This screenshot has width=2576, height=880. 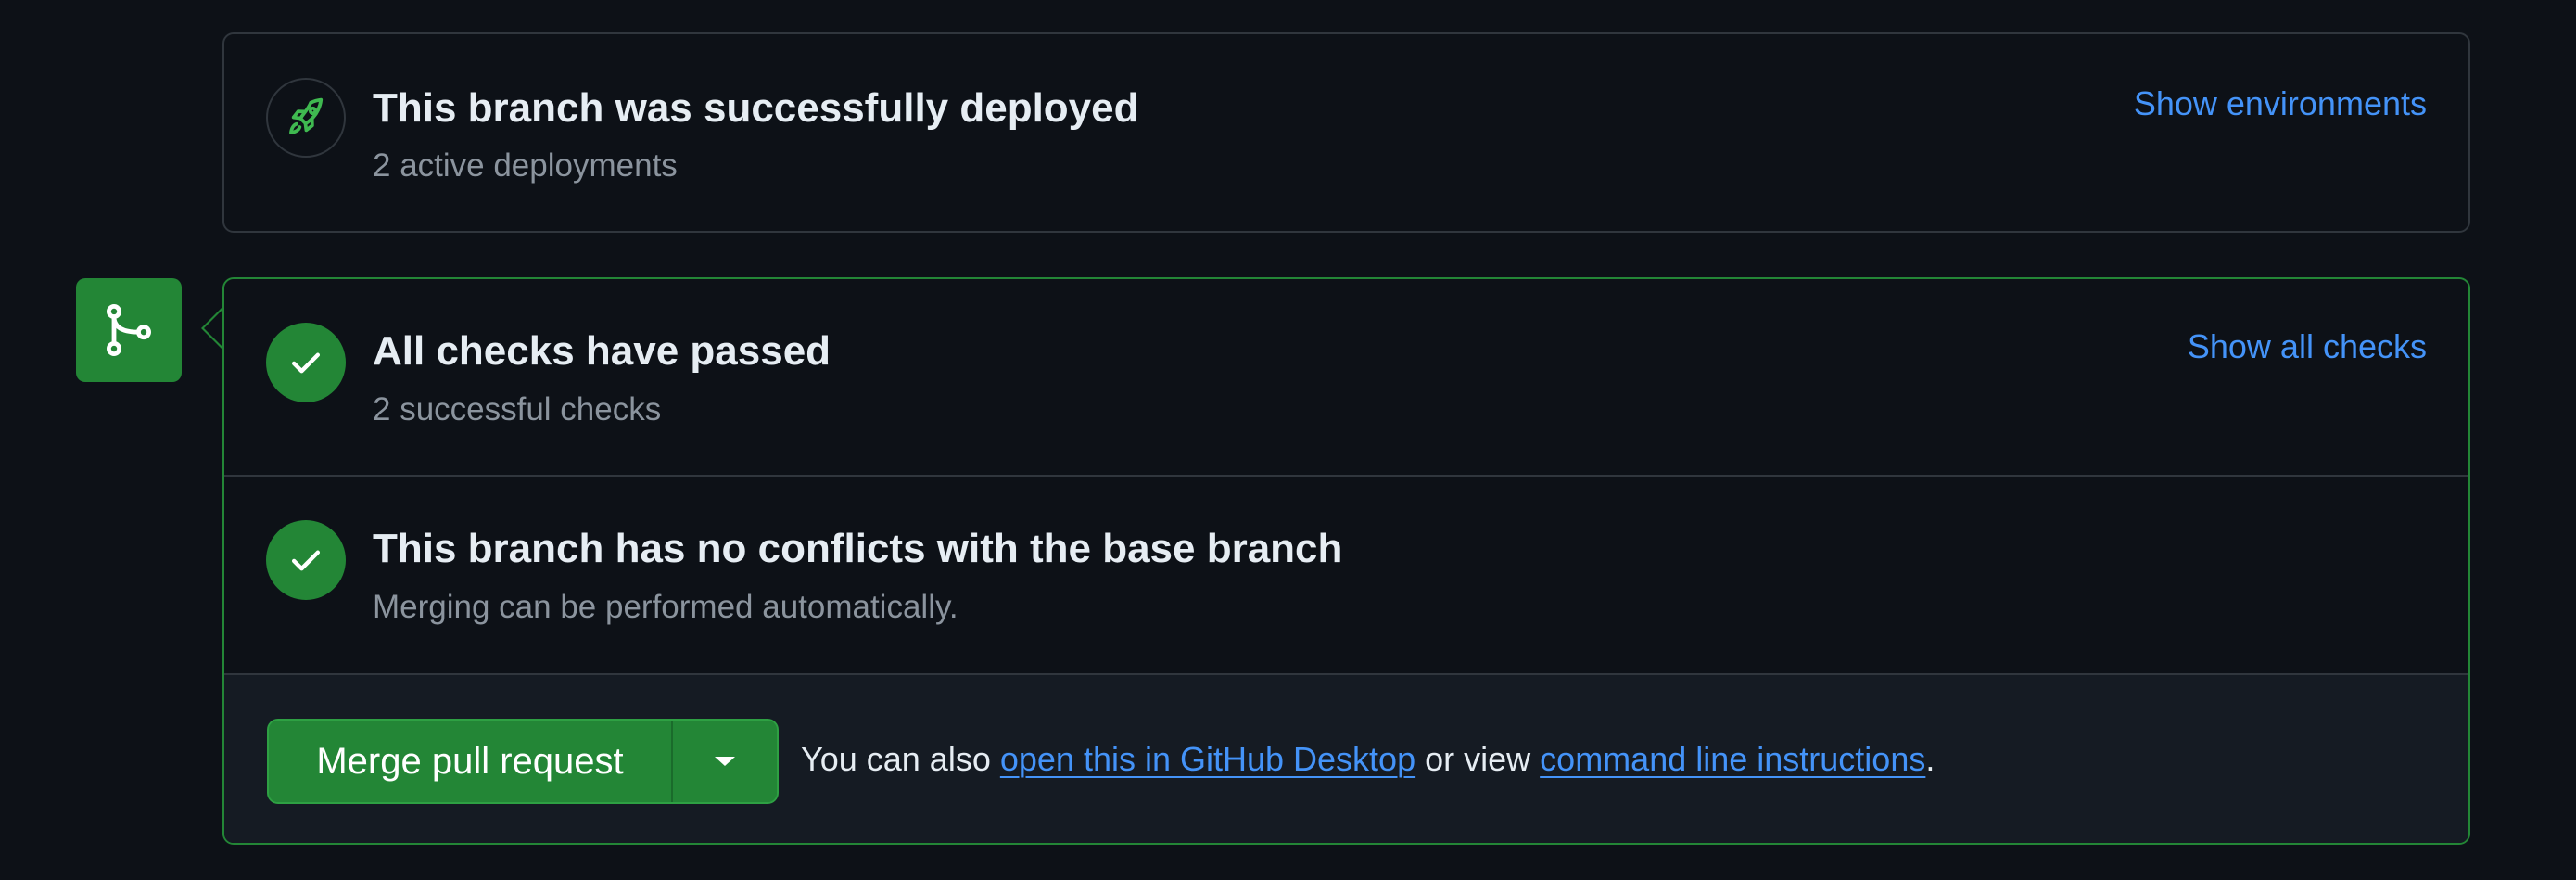 What do you see at coordinates (602, 351) in the screenshot?
I see `checks-title: All checks have passed` at bounding box center [602, 351].